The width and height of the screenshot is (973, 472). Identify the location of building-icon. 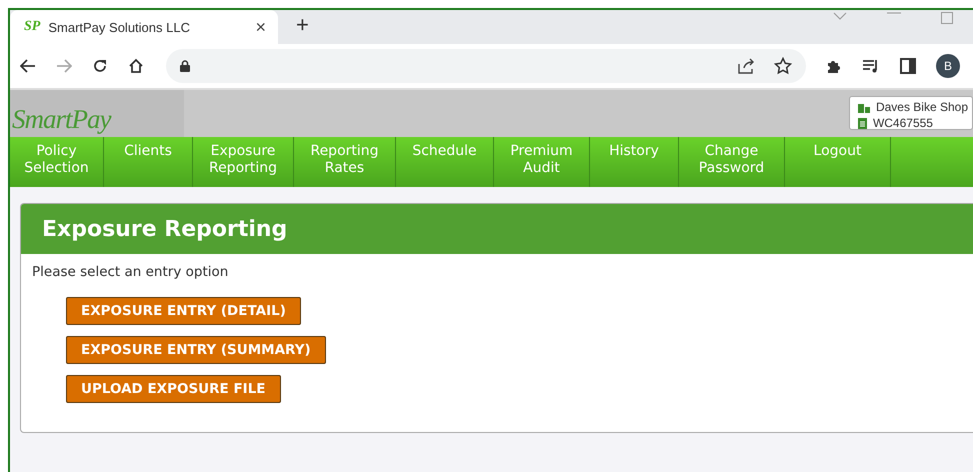
(864, 107).